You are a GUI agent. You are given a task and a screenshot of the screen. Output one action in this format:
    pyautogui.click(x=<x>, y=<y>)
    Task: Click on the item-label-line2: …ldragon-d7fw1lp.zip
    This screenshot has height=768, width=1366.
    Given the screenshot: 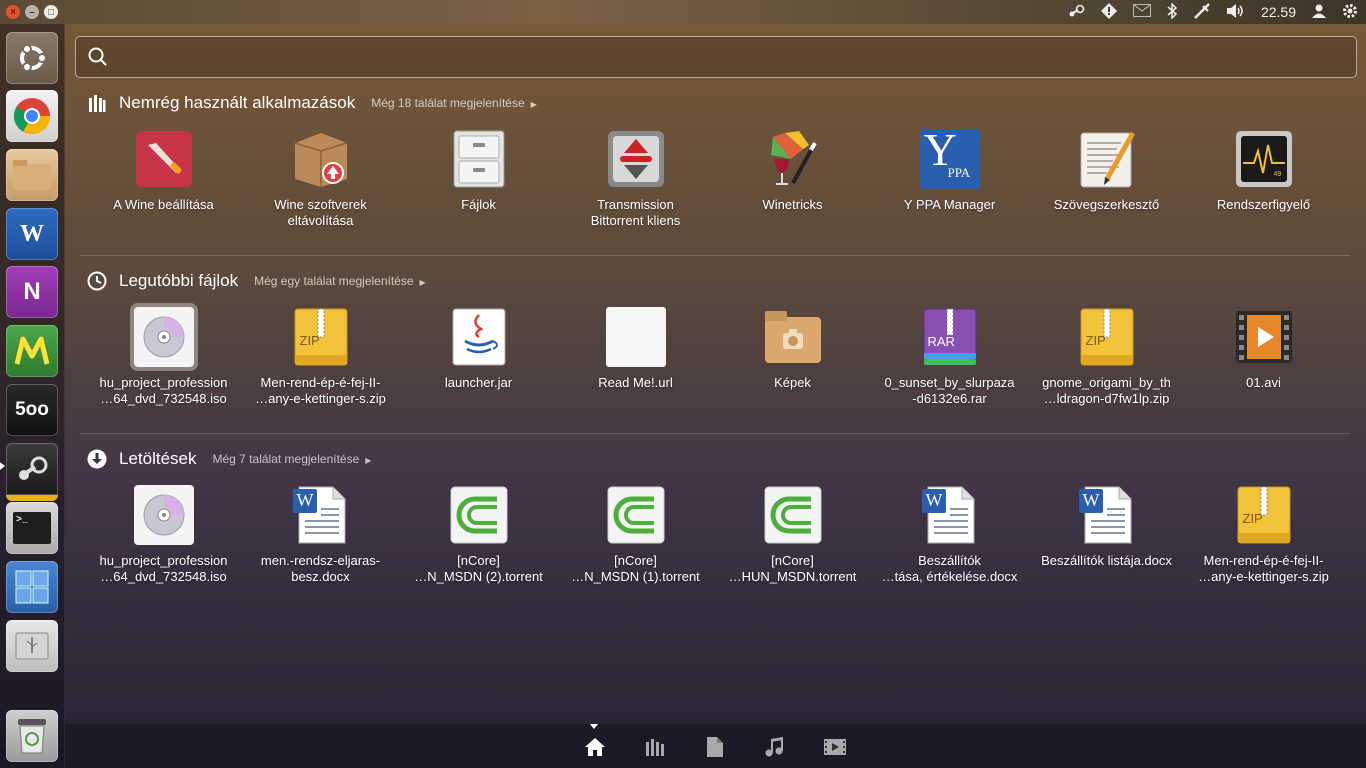 What is the action you would take?
    pyautogui.click(x=1106, y=398)
    